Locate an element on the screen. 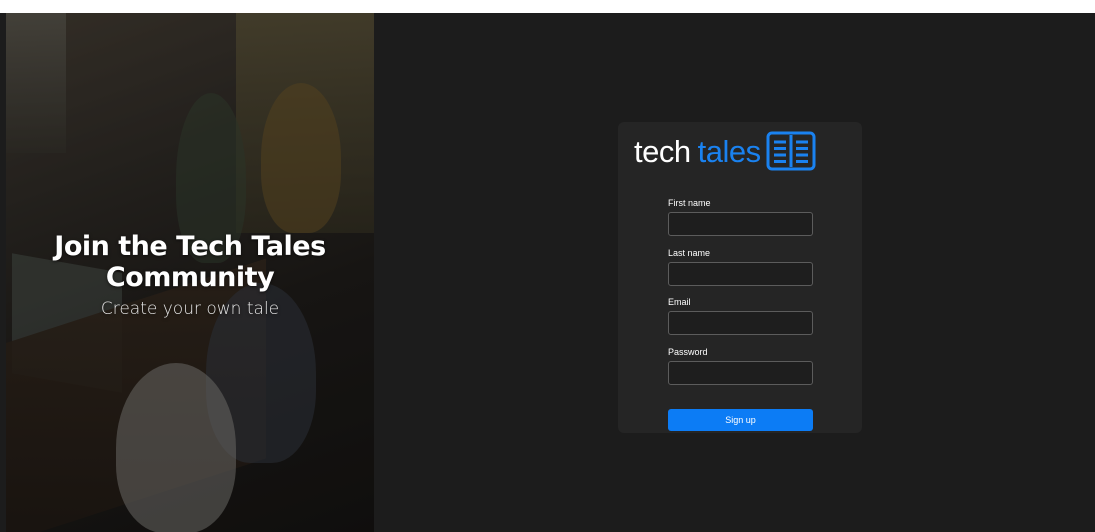 The image size is (1095, 532). last-name-field: Last name is located at coordinates (740, 272).